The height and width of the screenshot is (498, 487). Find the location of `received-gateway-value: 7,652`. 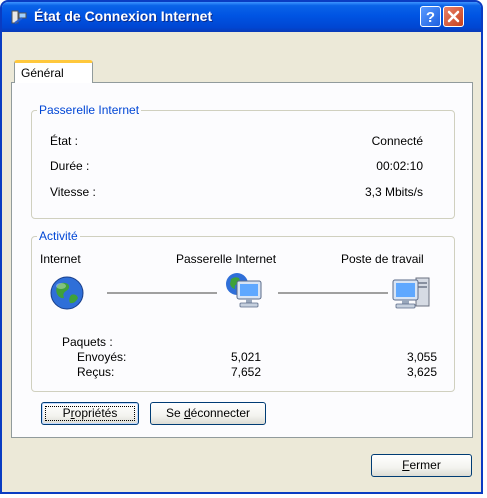

received-gateway-value: 7,652 is located at coordinates (245, 372).